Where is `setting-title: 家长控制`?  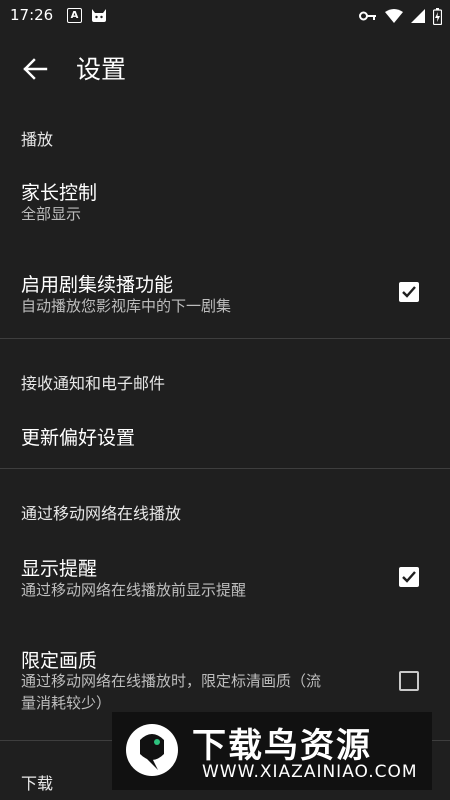 setting-title: 家长控制 is located at coordinates (59, 193).